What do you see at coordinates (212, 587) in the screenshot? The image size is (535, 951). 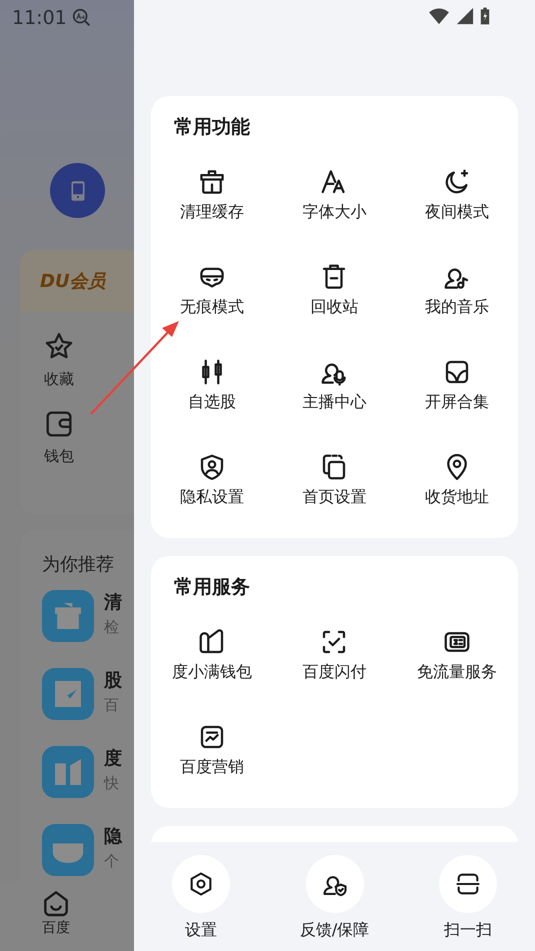 I see `section-title: 常用服务` at bounding box center [212, 587].